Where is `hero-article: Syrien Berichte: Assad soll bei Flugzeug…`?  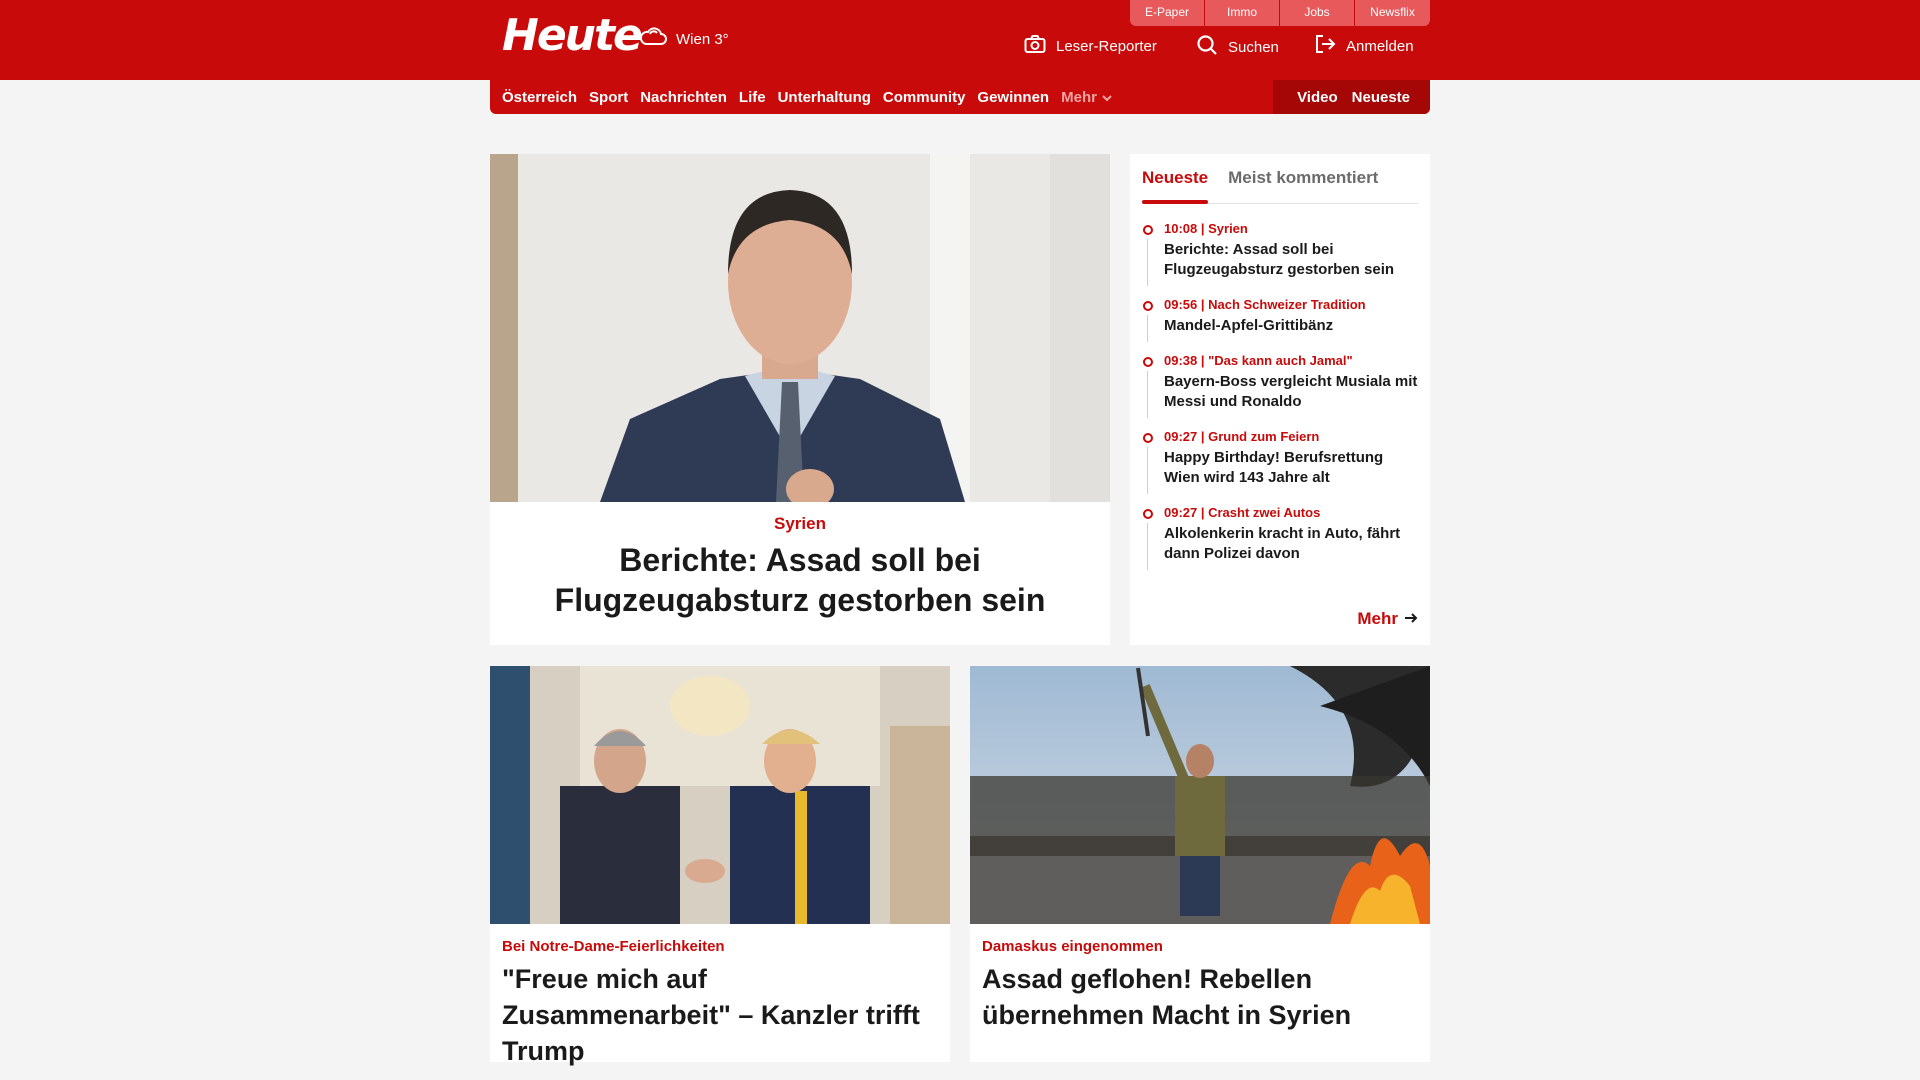 hero-article: Syrien Berichte: Assad soll bei Flugzeug… is located at coordinates (800, 399).